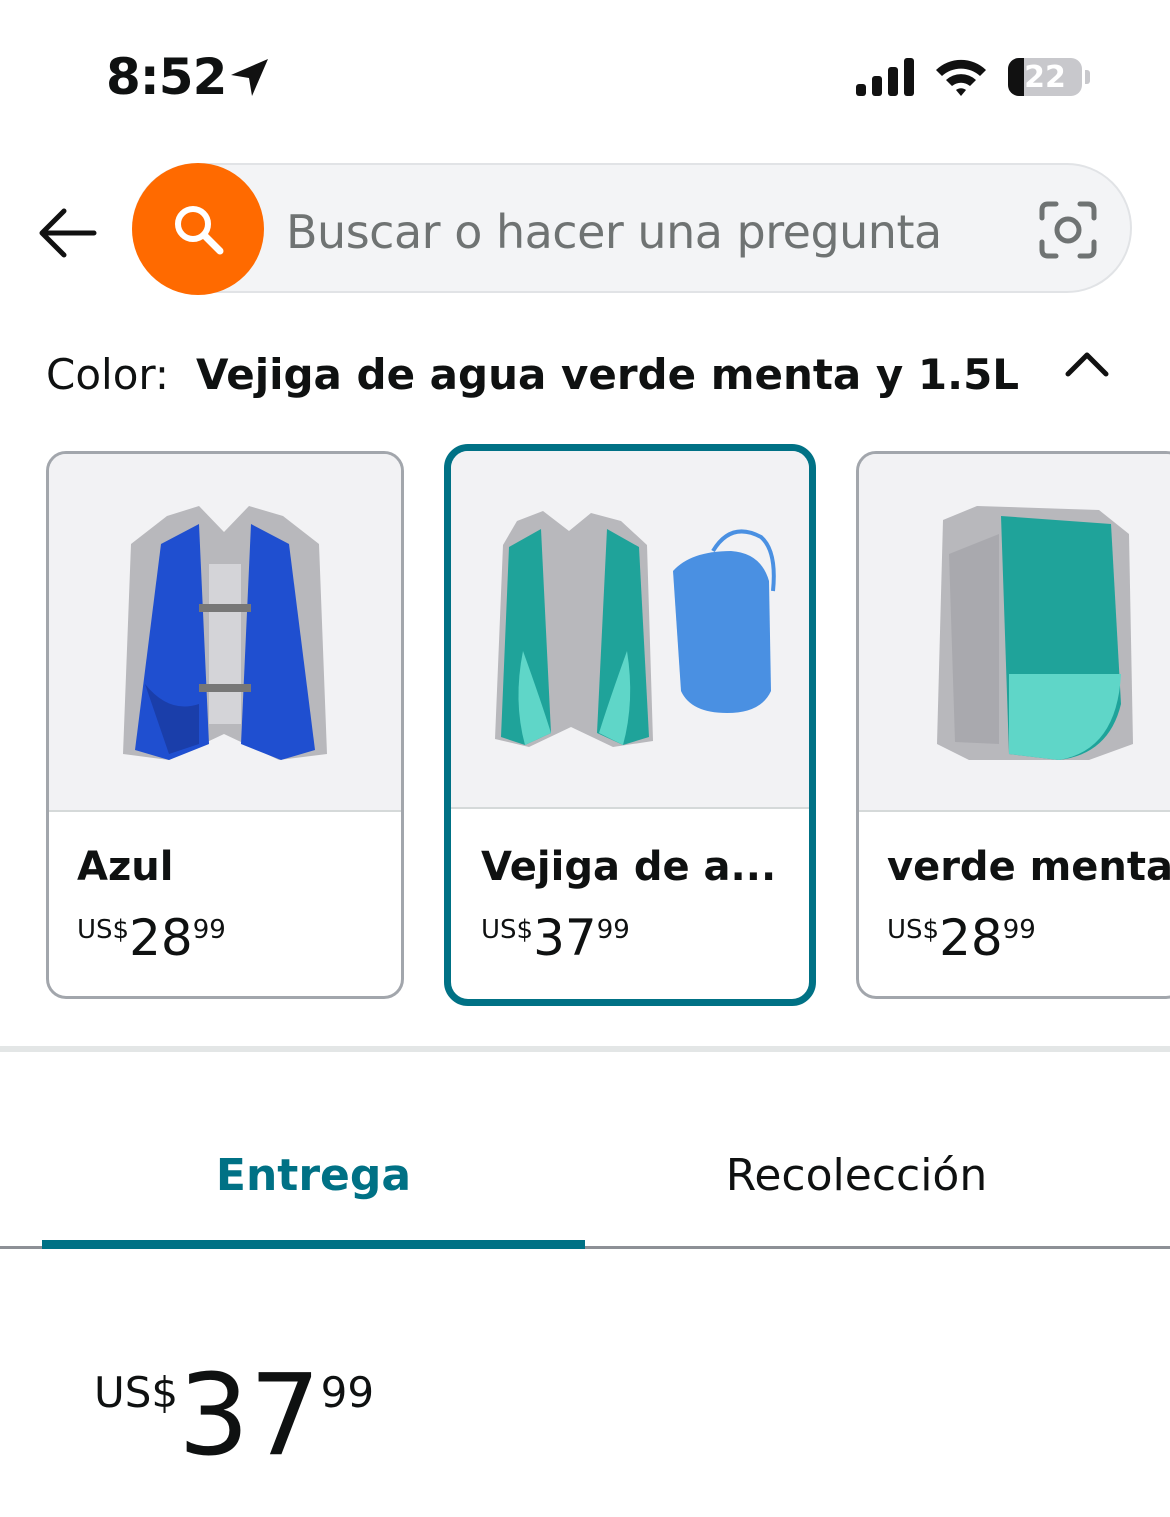 This screenshot has width=1170, height=1517. Describe the element at coordinates (856, 1175) in the screenshot. I see `tab-label: Recolección` at that location.